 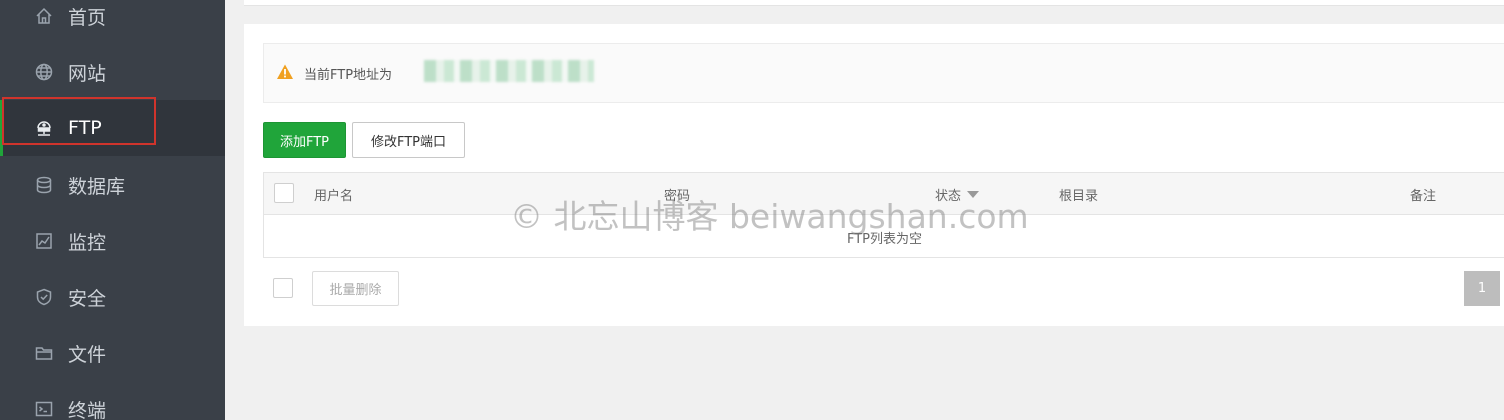 What do you see at coordinates (87, 242) in the screenshot?
I see `sidebar-item-label: 监控` at bounding box center [87, 242].